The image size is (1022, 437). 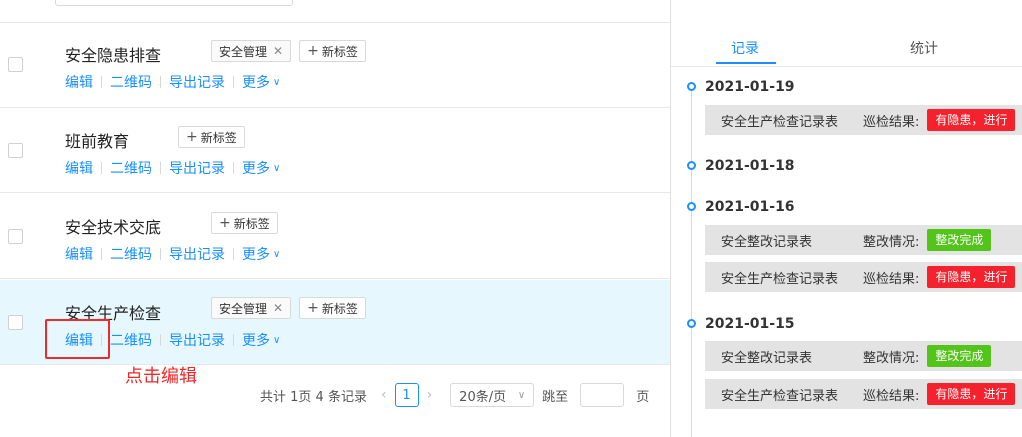 I want to click on jump-label: 跳至, so click(x=555, y=397).